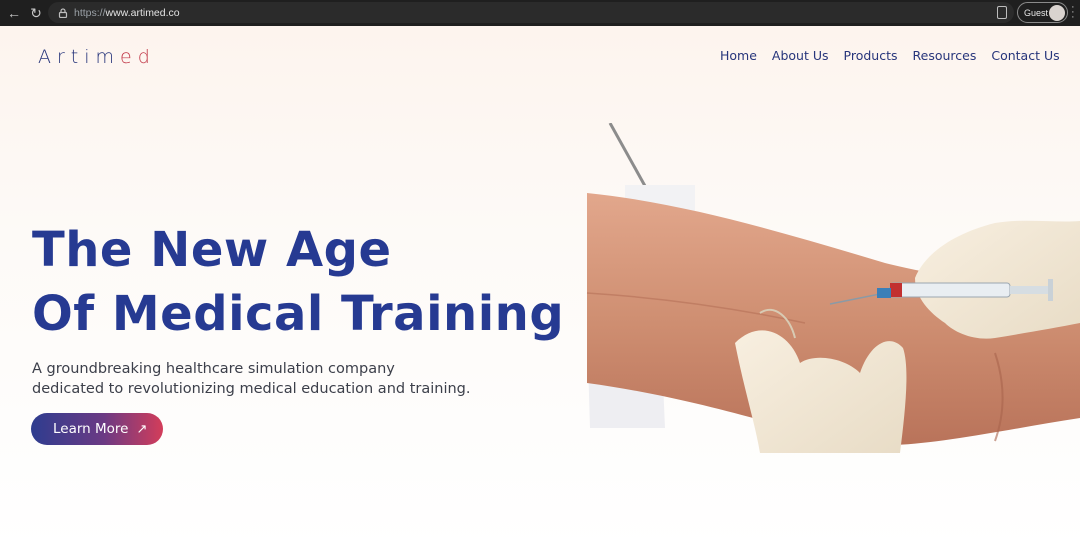 The image size is (1080, 549). Describe the element at coordinates (63, 12) in the screenshot. I see `lock-icon` at that location.